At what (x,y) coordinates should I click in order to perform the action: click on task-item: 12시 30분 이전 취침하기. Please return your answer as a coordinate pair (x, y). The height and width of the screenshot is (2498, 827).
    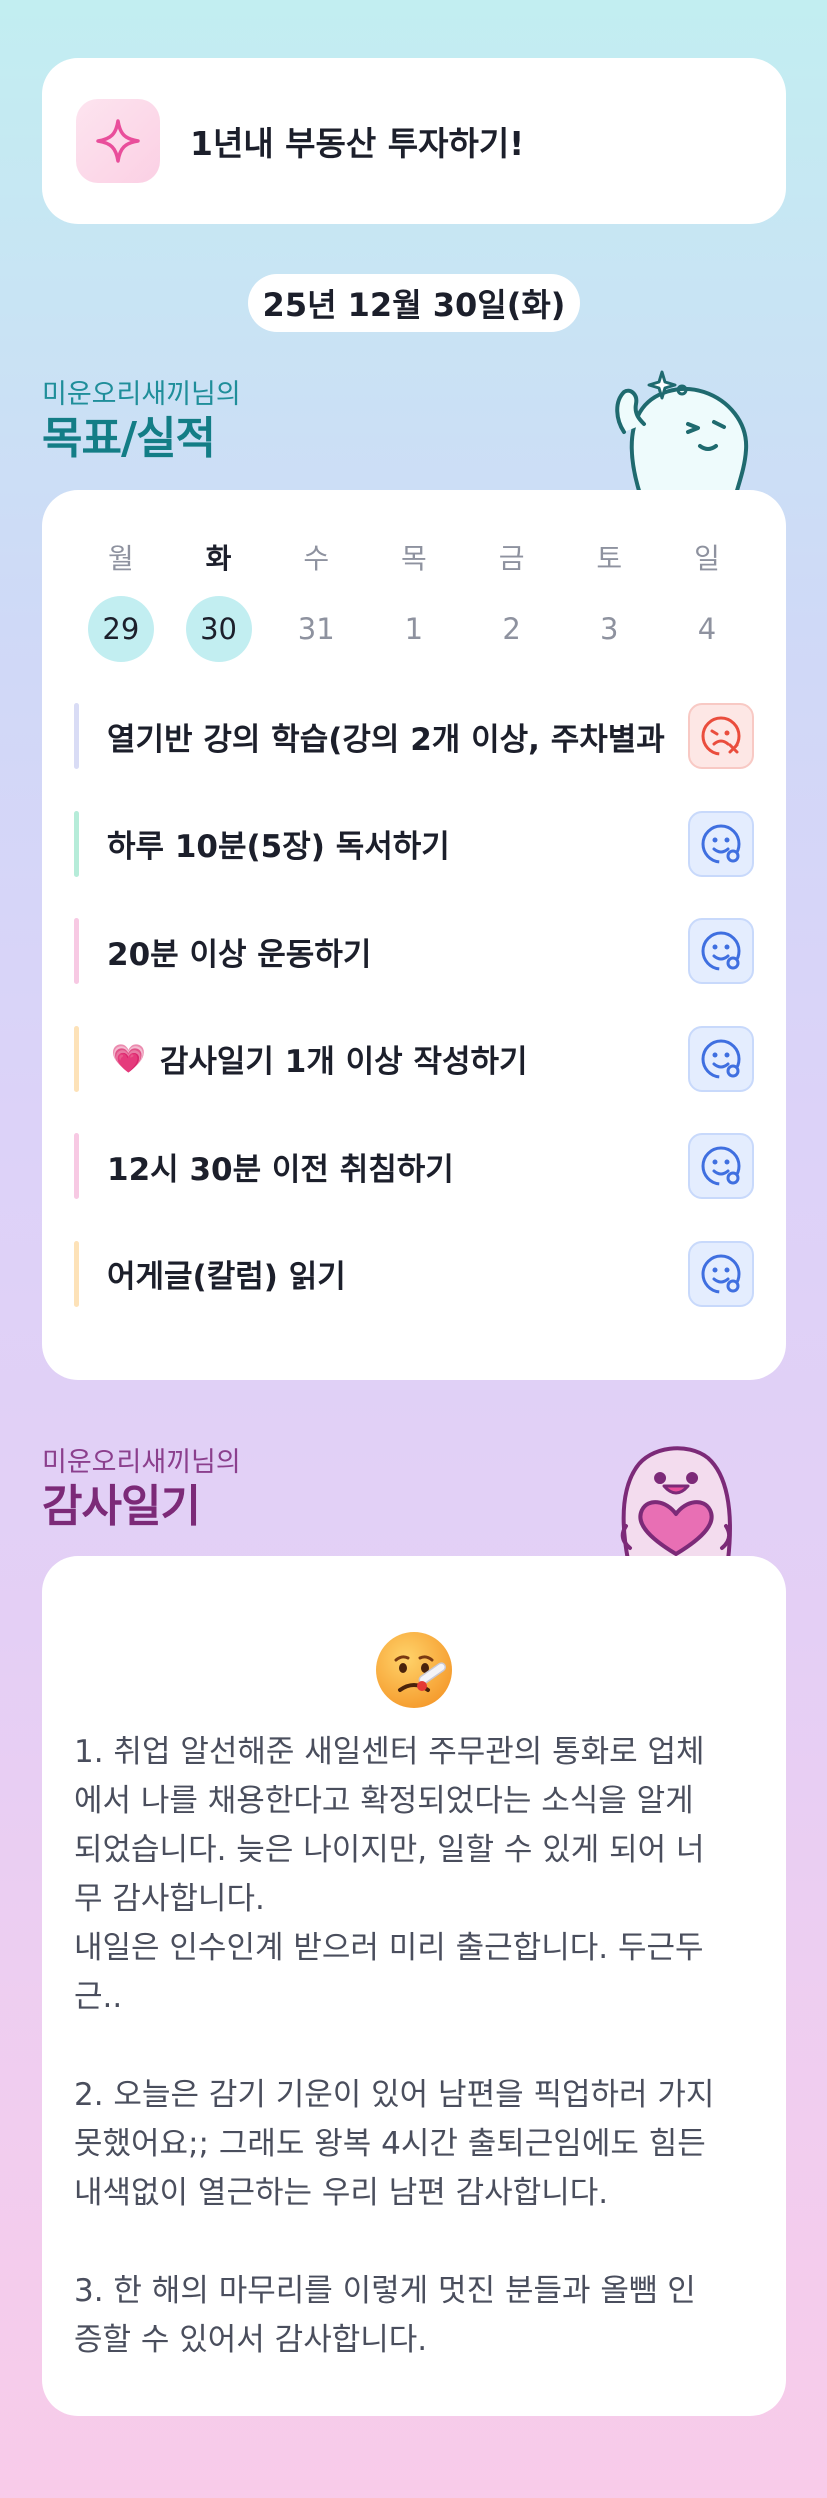
    Looking at the image, I should click on (414, 1166).